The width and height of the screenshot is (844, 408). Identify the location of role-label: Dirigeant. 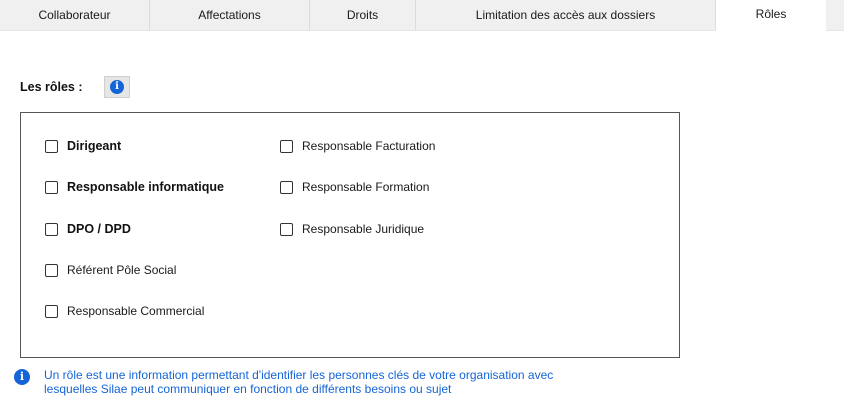
(94, 146).